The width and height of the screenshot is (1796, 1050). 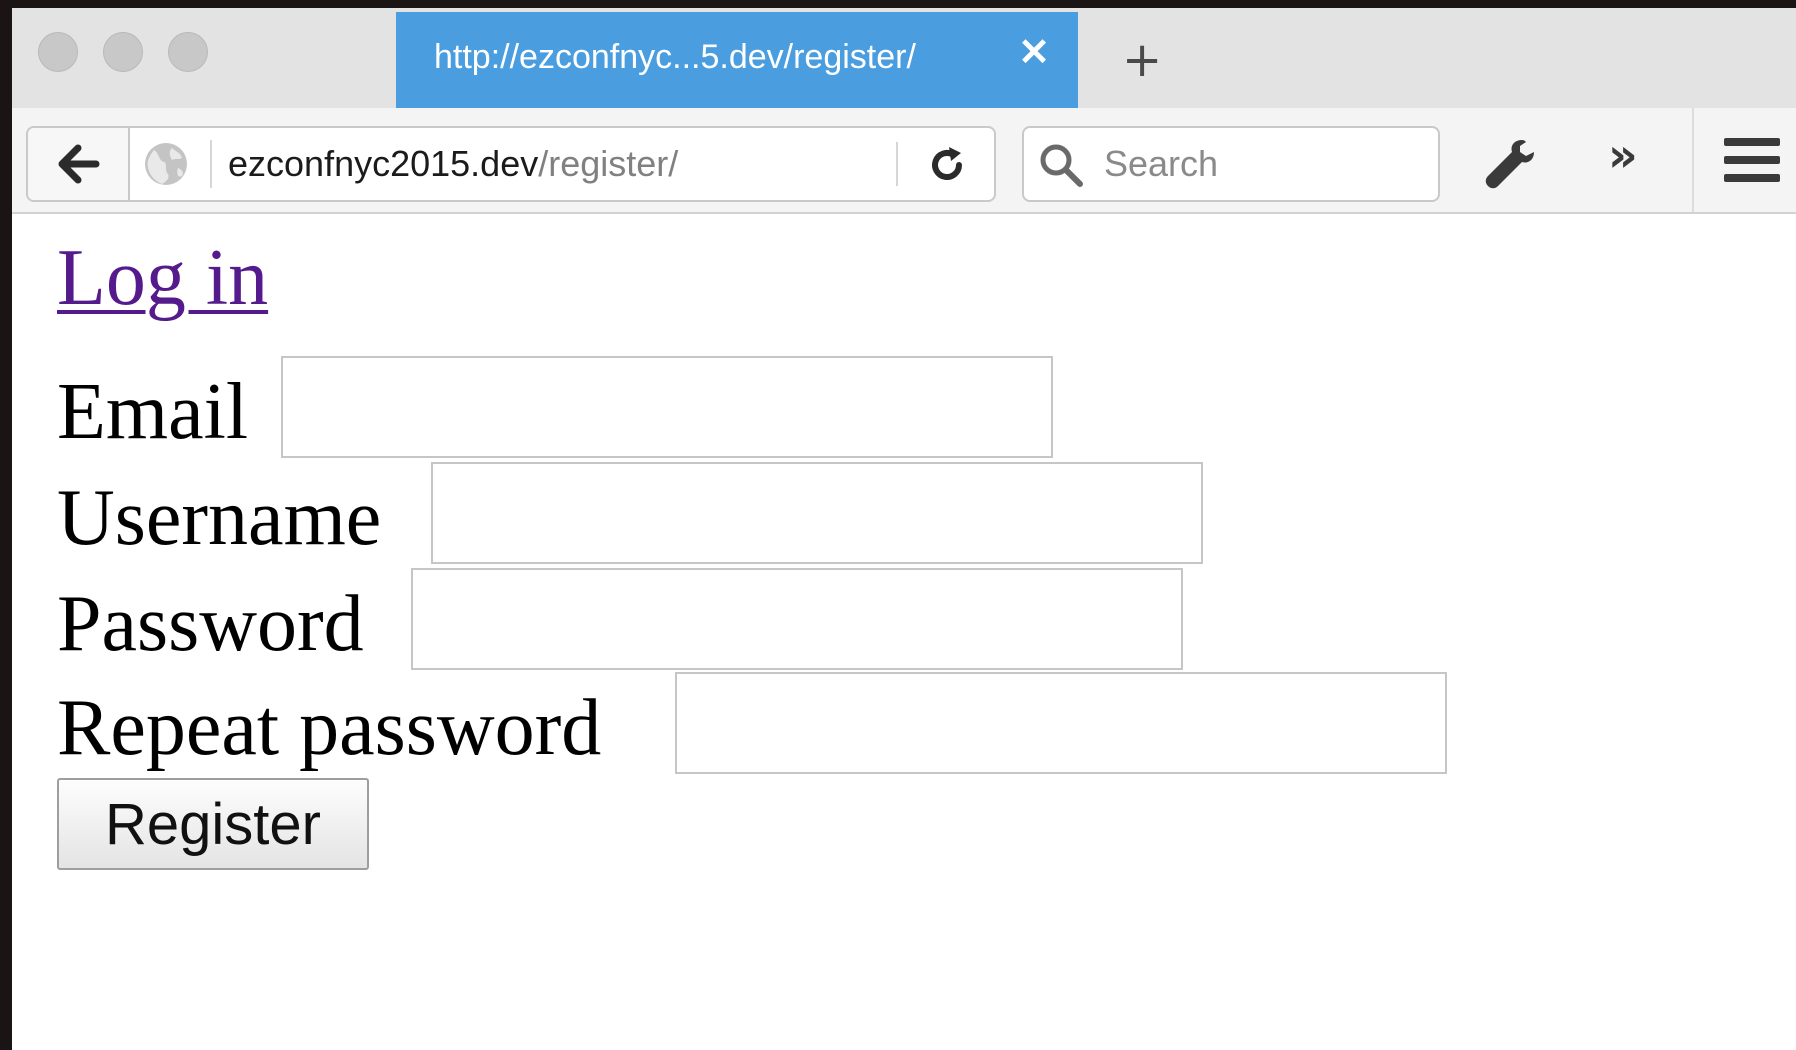 I want to click on close-window-button, so click(x=58, y=52).